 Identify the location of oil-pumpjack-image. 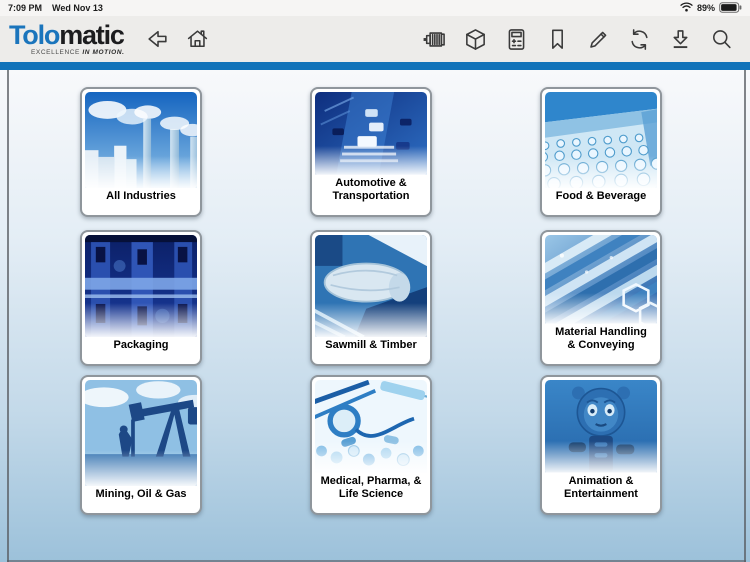
(141, 433).